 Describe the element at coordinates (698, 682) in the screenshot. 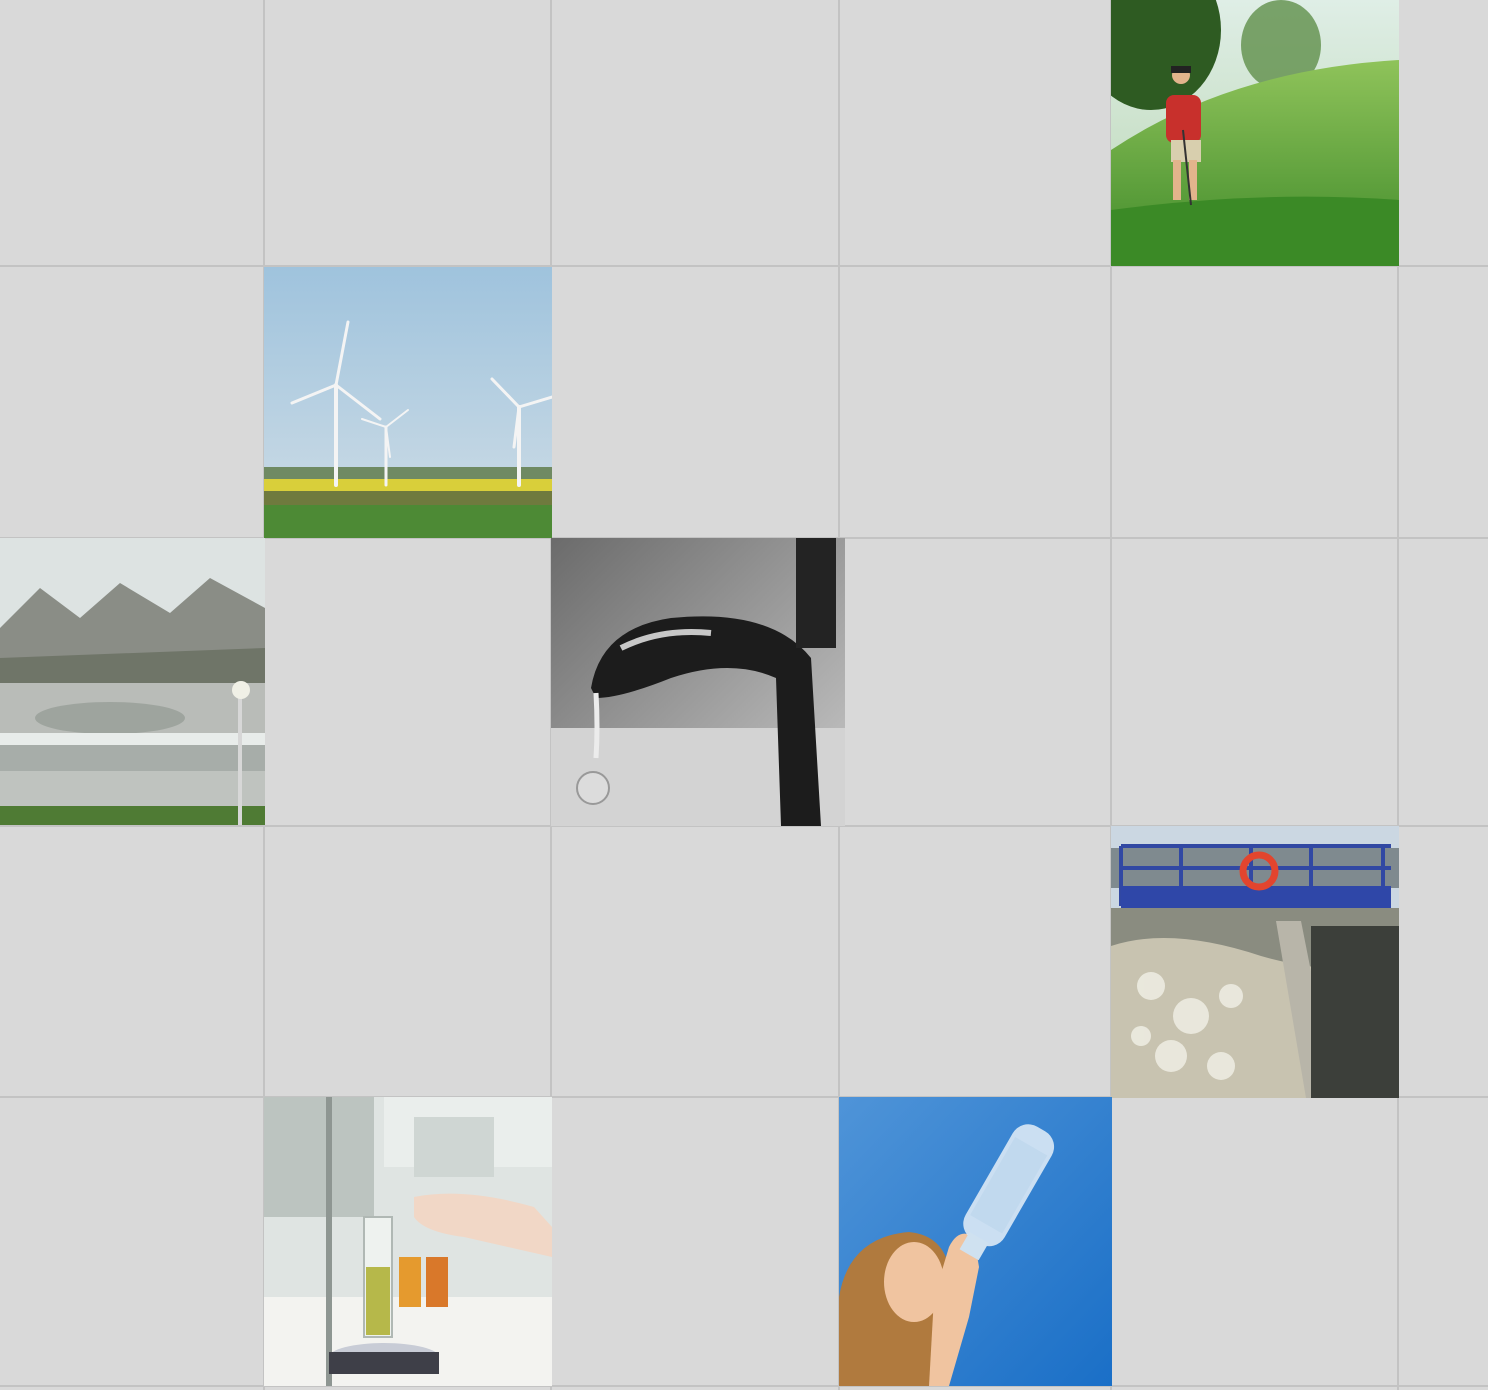

I see `dripping-tap-photo` at that location.